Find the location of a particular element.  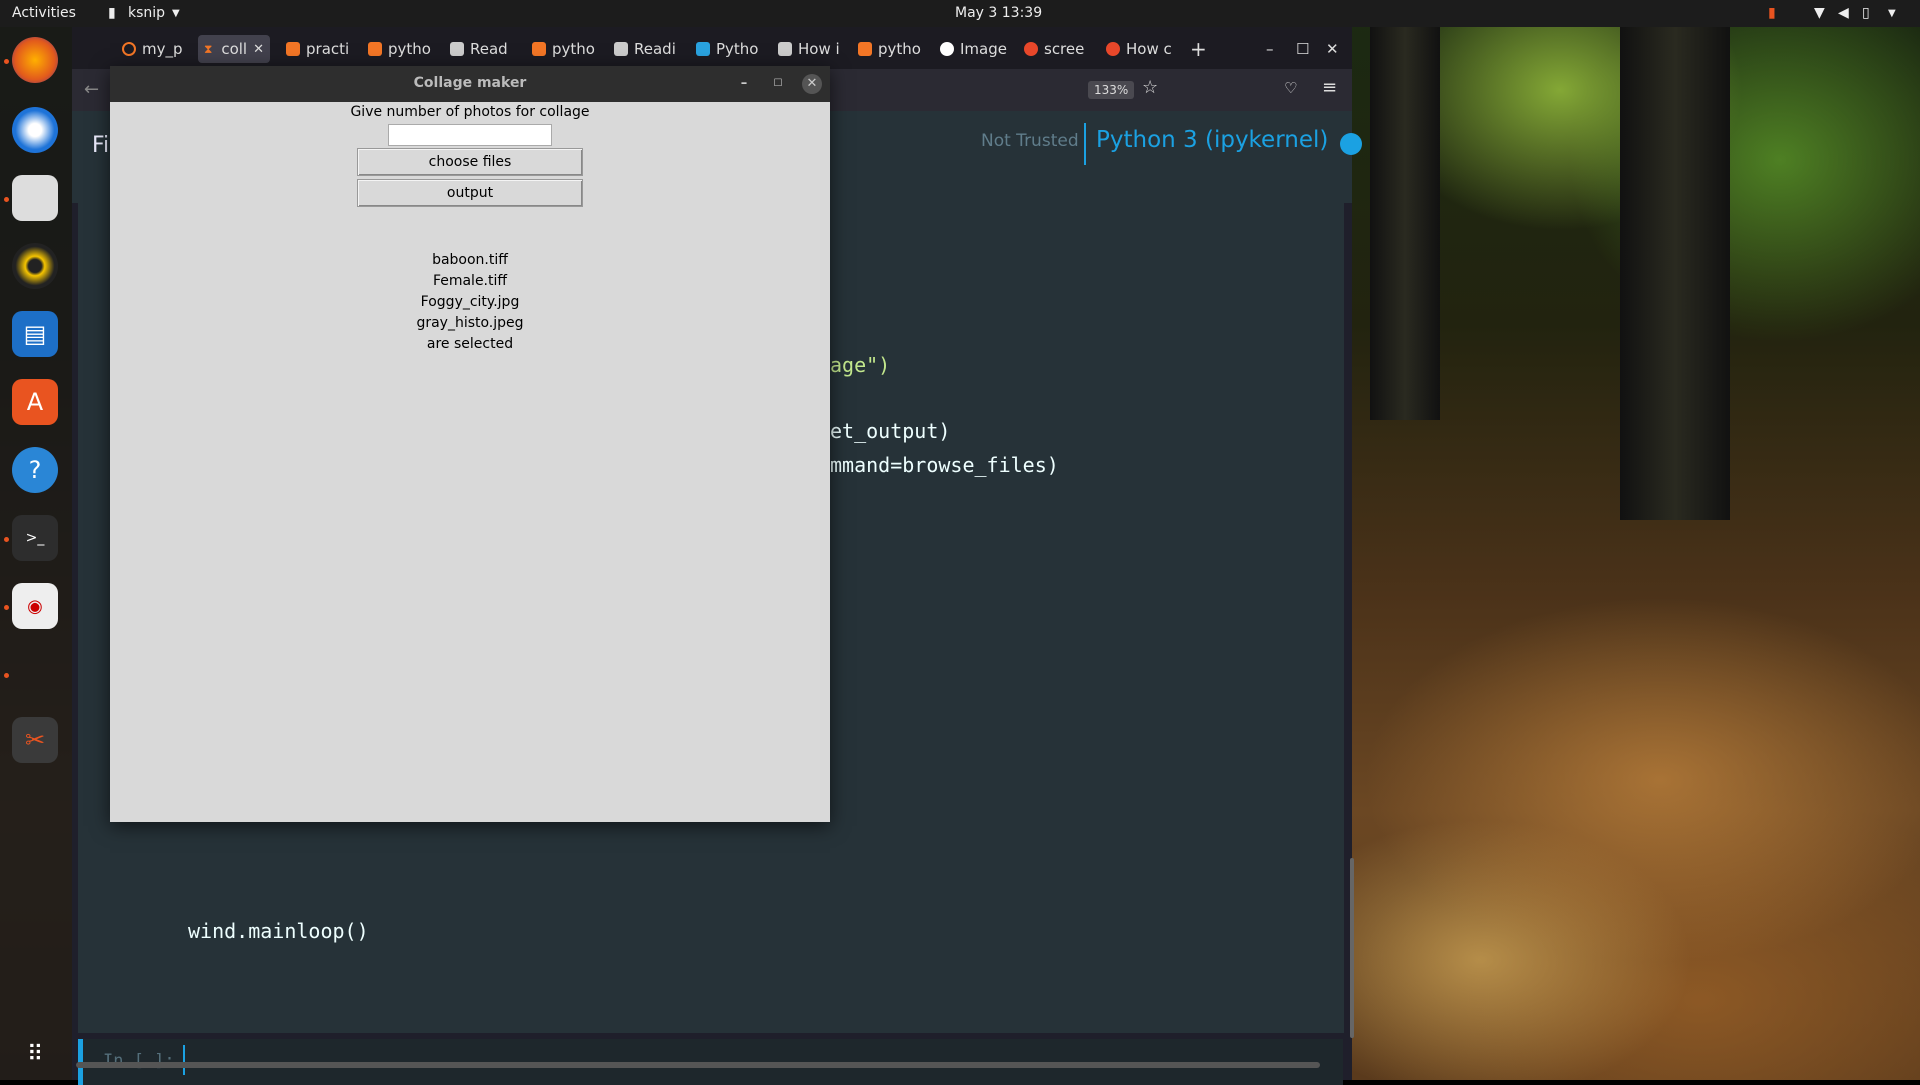

rhythmbox-icon is located at coordinates (35, 266).